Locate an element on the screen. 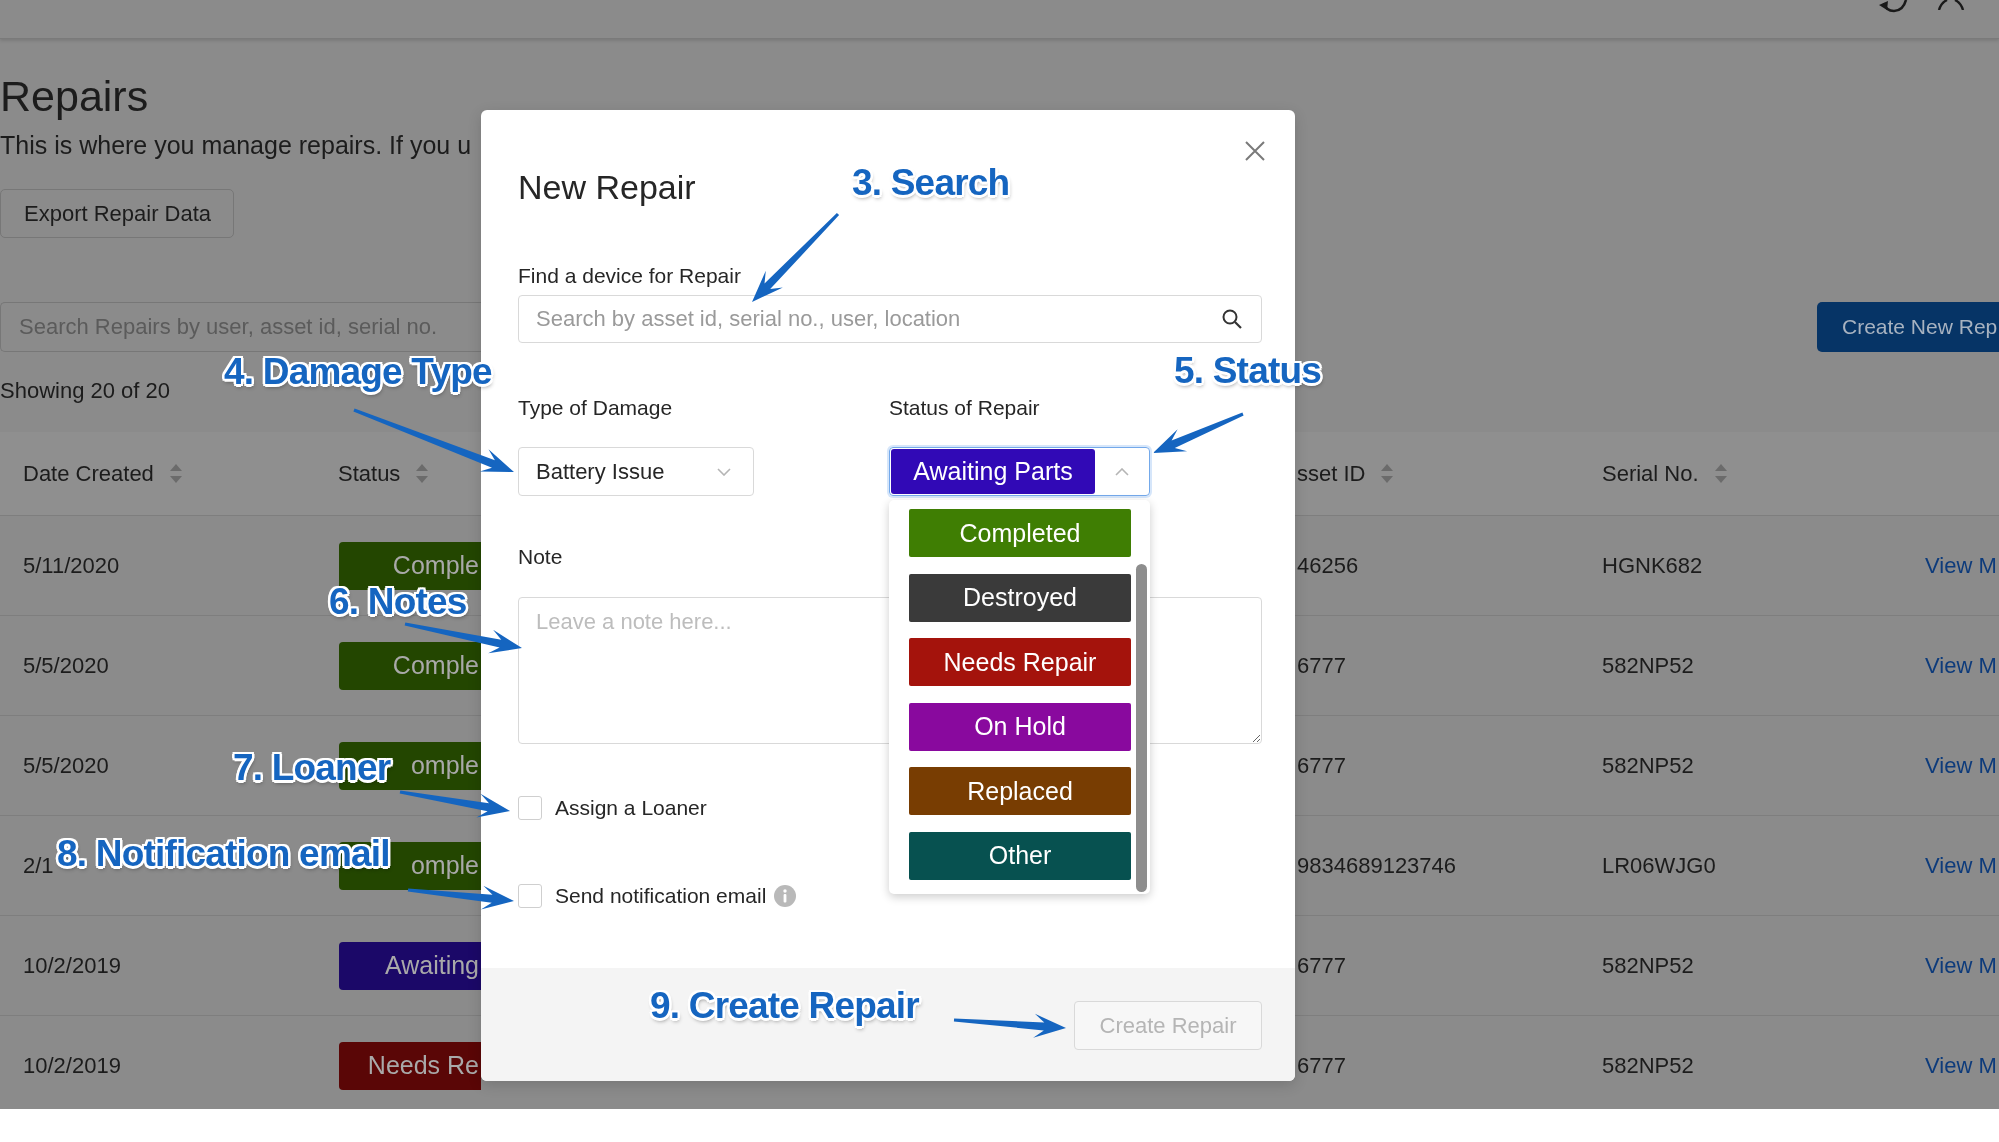 This screenshot has width=1999, height=1142. checkbox-label: Send notification email is located at coordinates (661, 896).